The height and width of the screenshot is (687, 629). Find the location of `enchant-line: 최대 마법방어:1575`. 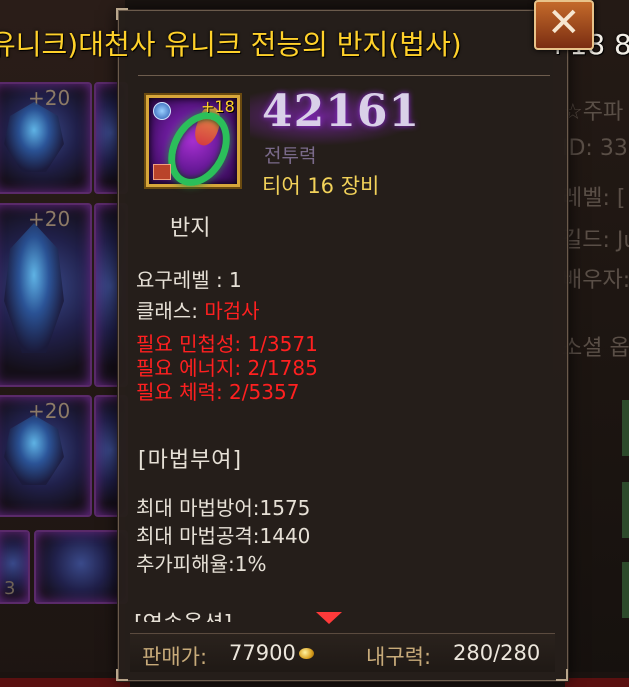

enchant-line: 최대 마법방어:1575 is located at coordinates (223, 508).